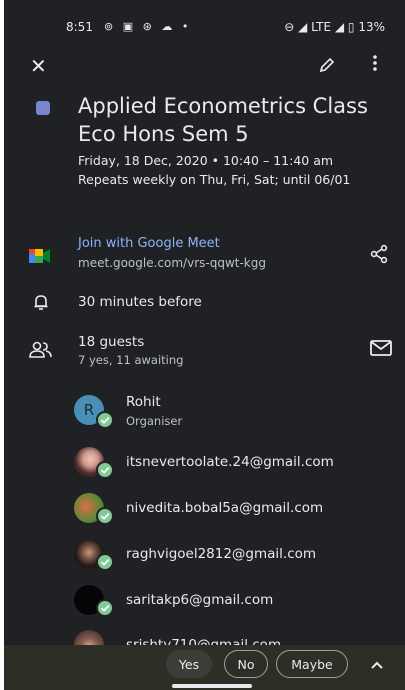 The height and width of the screenshot is (690, 405). I want to click on google-meet-icon, so click(40, 256).